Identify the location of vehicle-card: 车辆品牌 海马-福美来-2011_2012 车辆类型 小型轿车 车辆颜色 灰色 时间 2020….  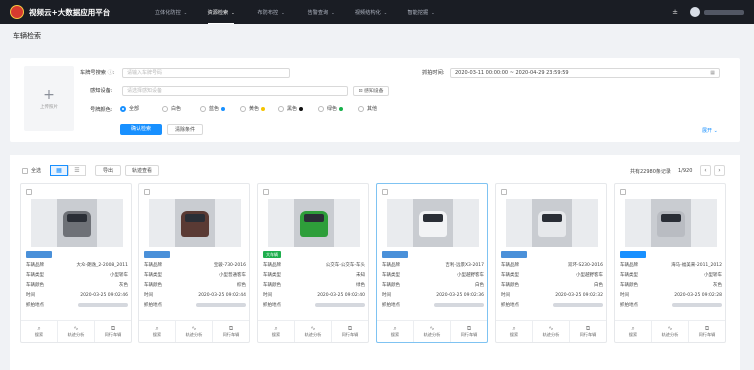
(670, 263).